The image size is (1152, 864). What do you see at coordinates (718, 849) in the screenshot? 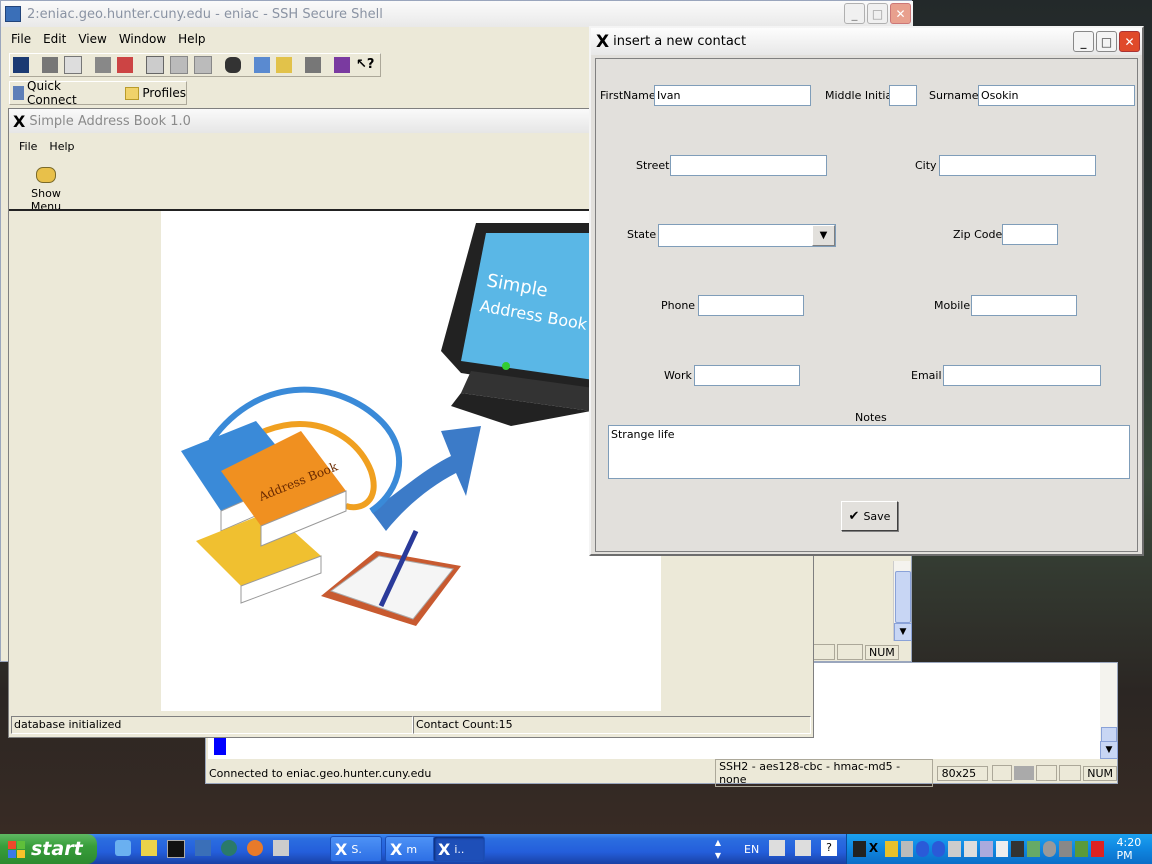
I see `taskbar-scroll: ▲ ▼` at bounding box center [718, 849].